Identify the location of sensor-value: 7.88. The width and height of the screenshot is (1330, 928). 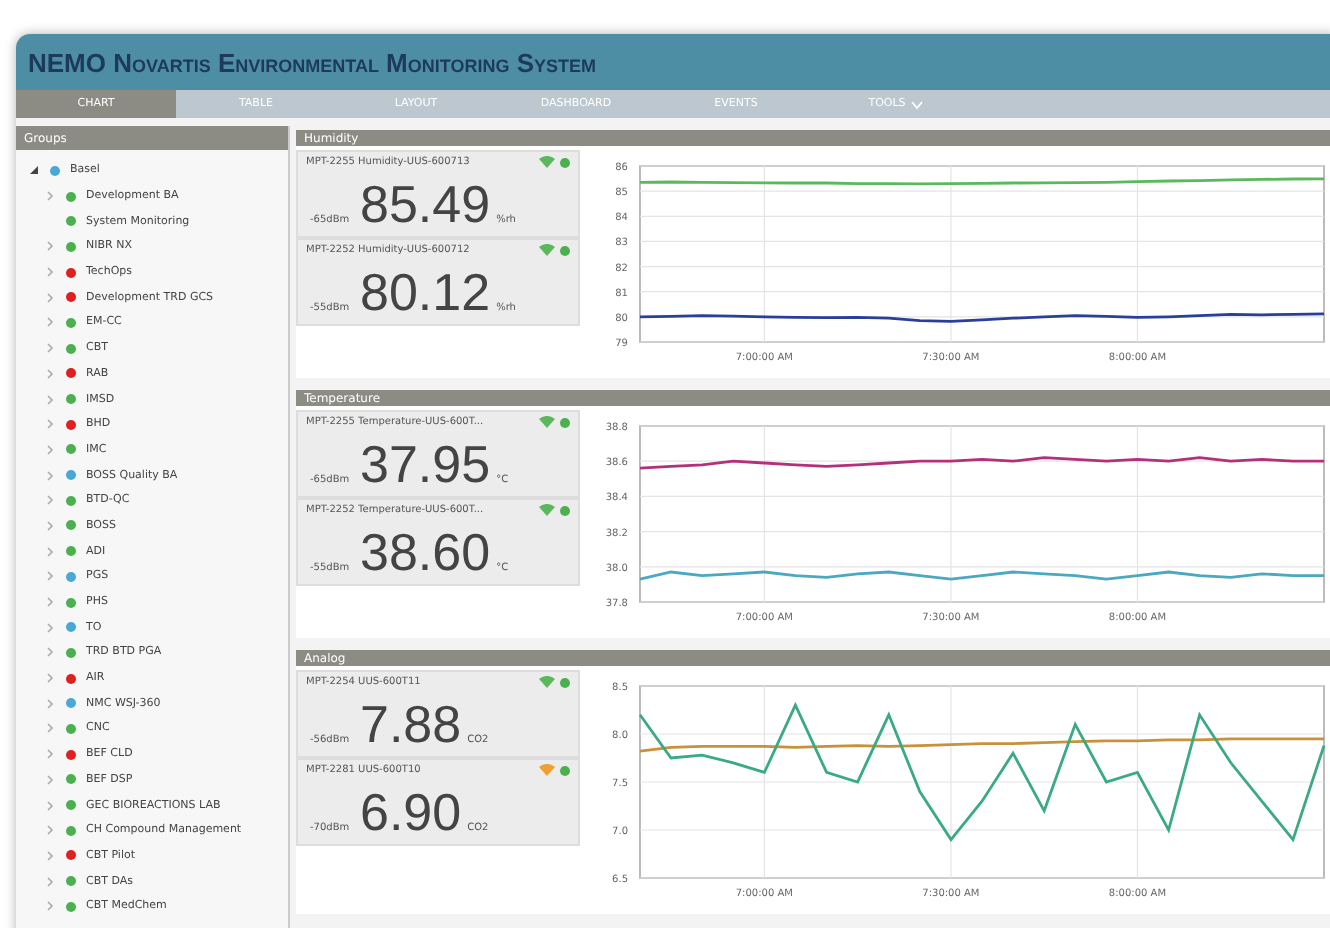
(411, 724).